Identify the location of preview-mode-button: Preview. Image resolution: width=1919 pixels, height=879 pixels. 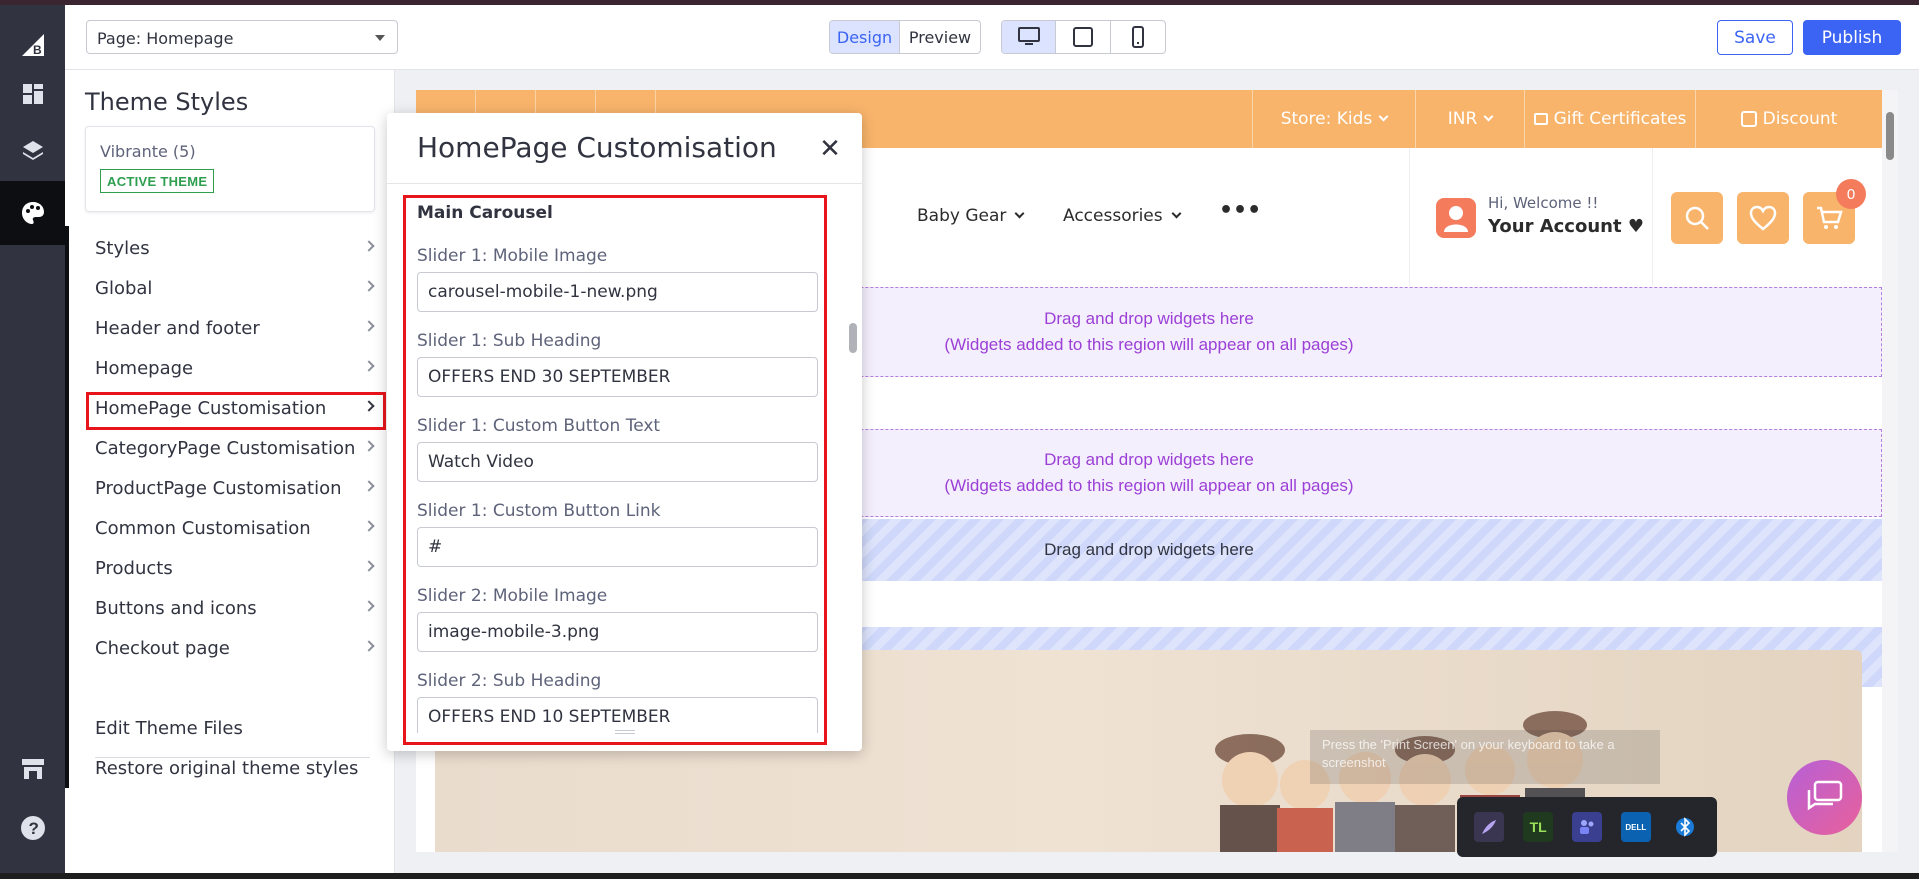
(940, 37).